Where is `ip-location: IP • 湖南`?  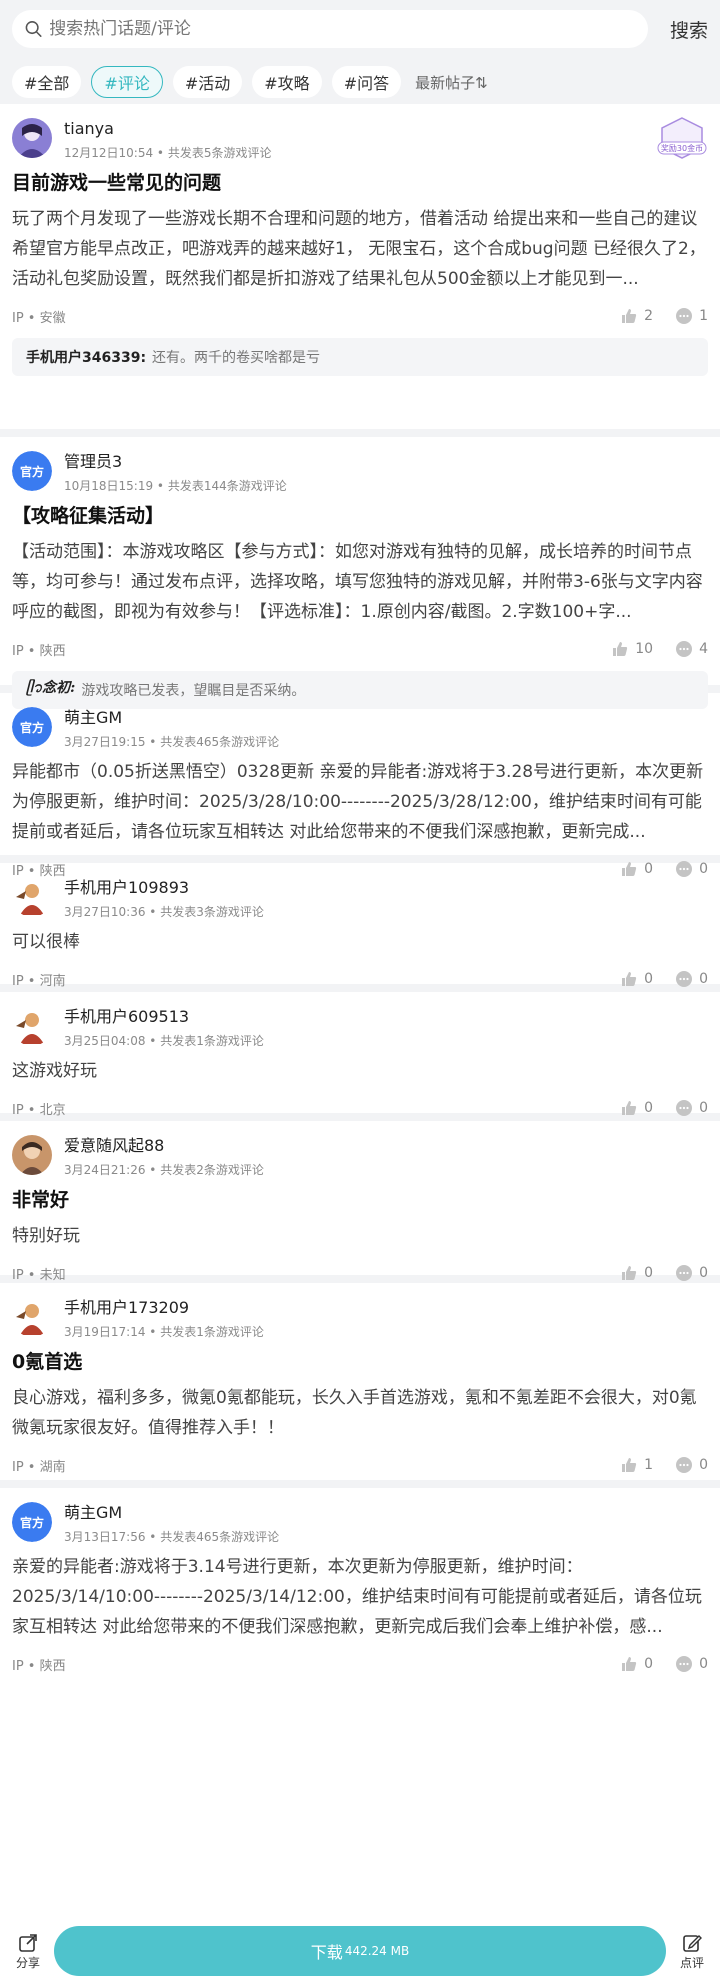 ip-location: IP • 湖南 is located at coordinates (39, 1467).